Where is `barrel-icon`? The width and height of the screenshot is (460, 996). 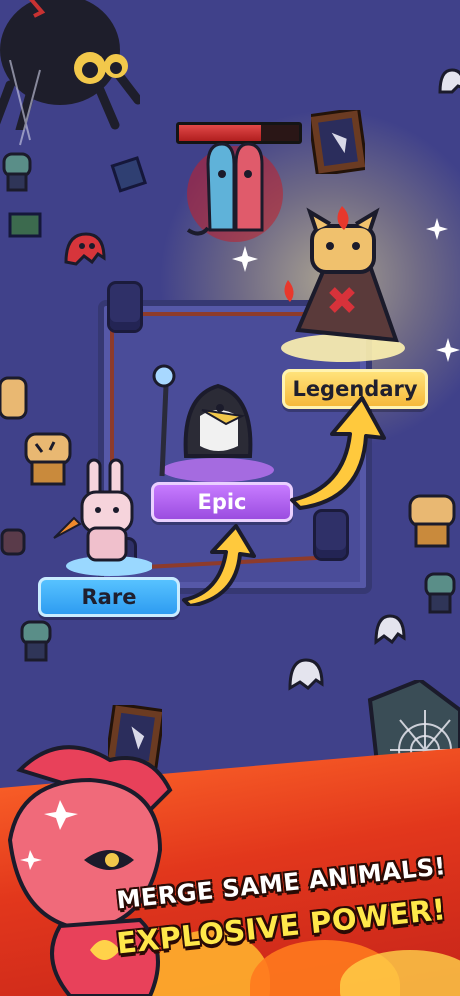 barrel-icon is located at coordinates (13, 542).